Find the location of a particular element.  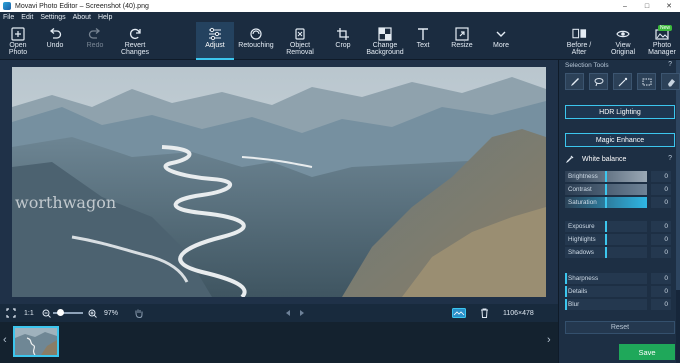

lasso-icon is located at coordinates (598, 81).